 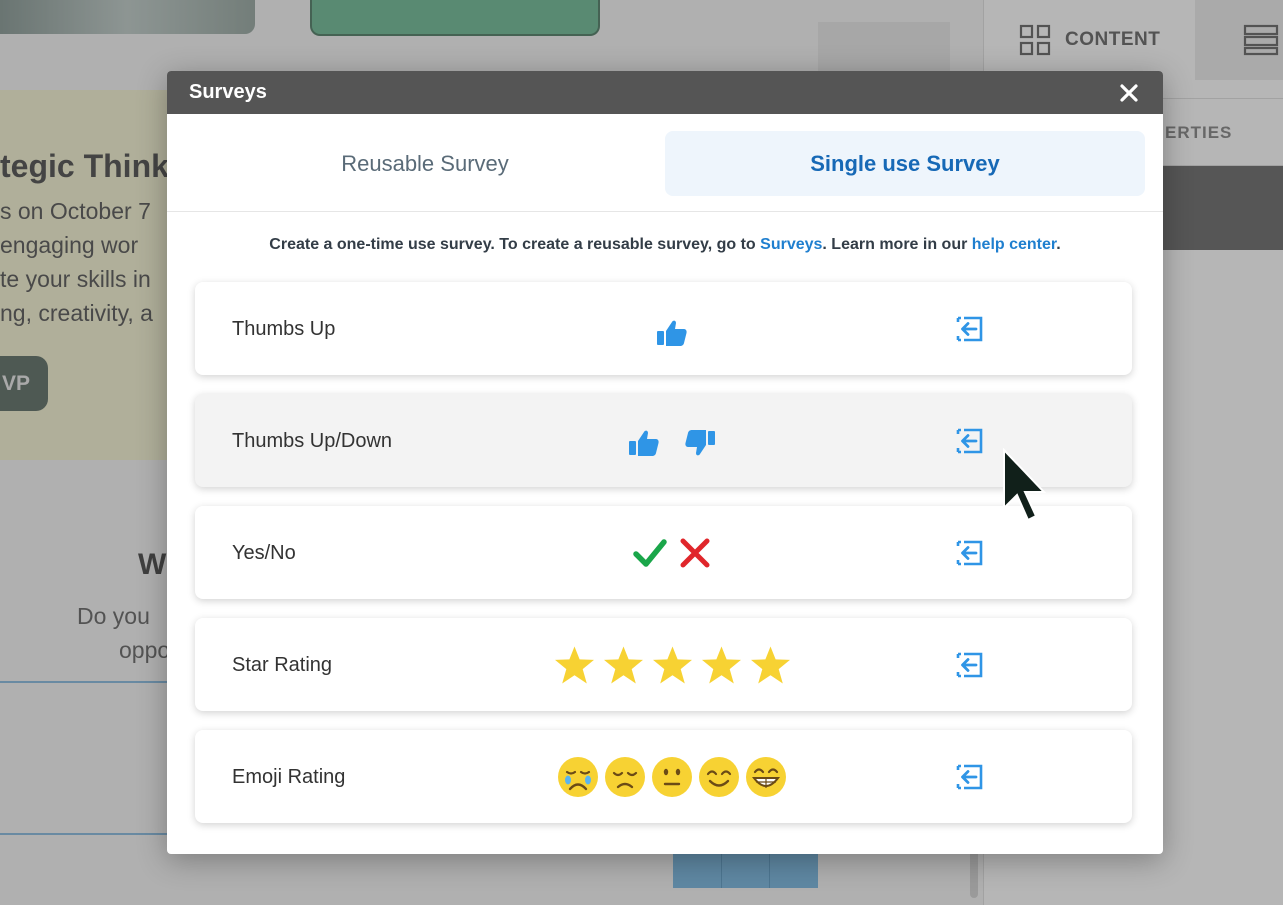 I want to click on tab-reusable-survey: Reusable Survey, so click(x=425, y=163).